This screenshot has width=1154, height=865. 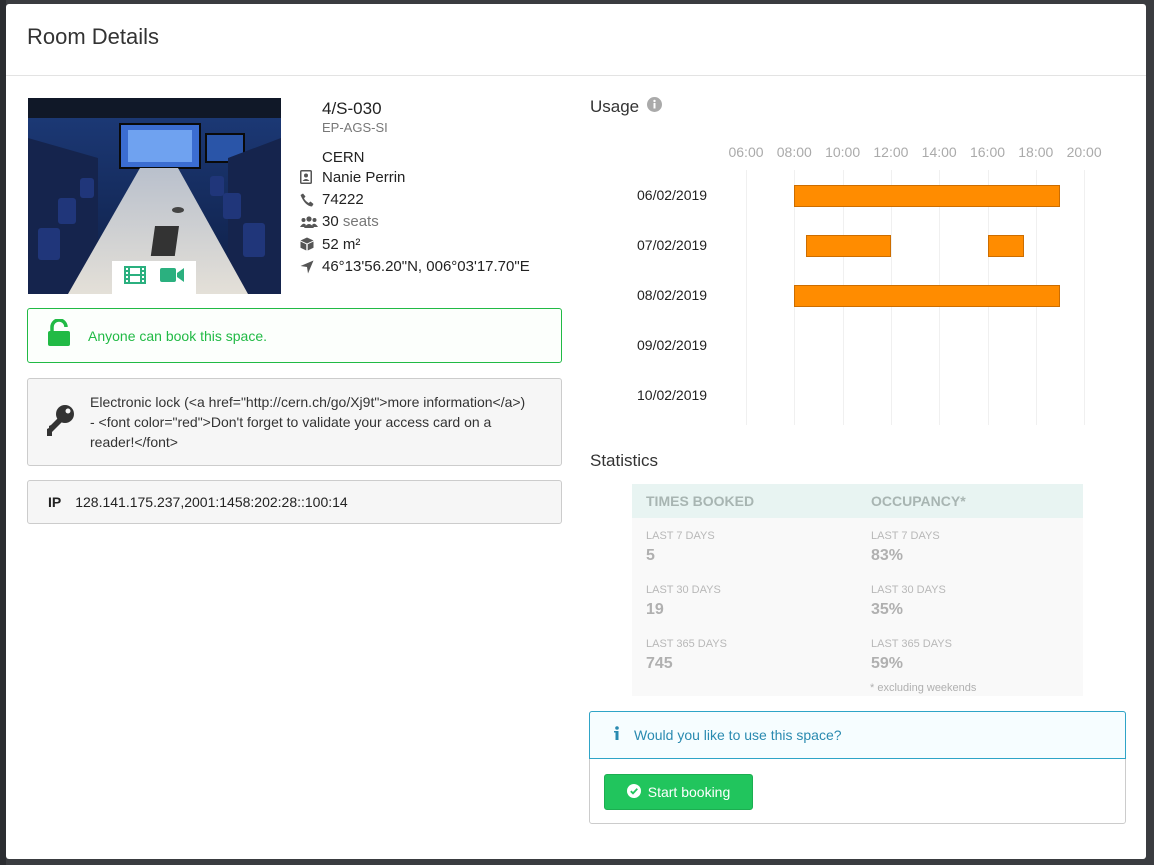 I want to click on statistics-footnote: * excluding weekends, so click(x=923, y=688).